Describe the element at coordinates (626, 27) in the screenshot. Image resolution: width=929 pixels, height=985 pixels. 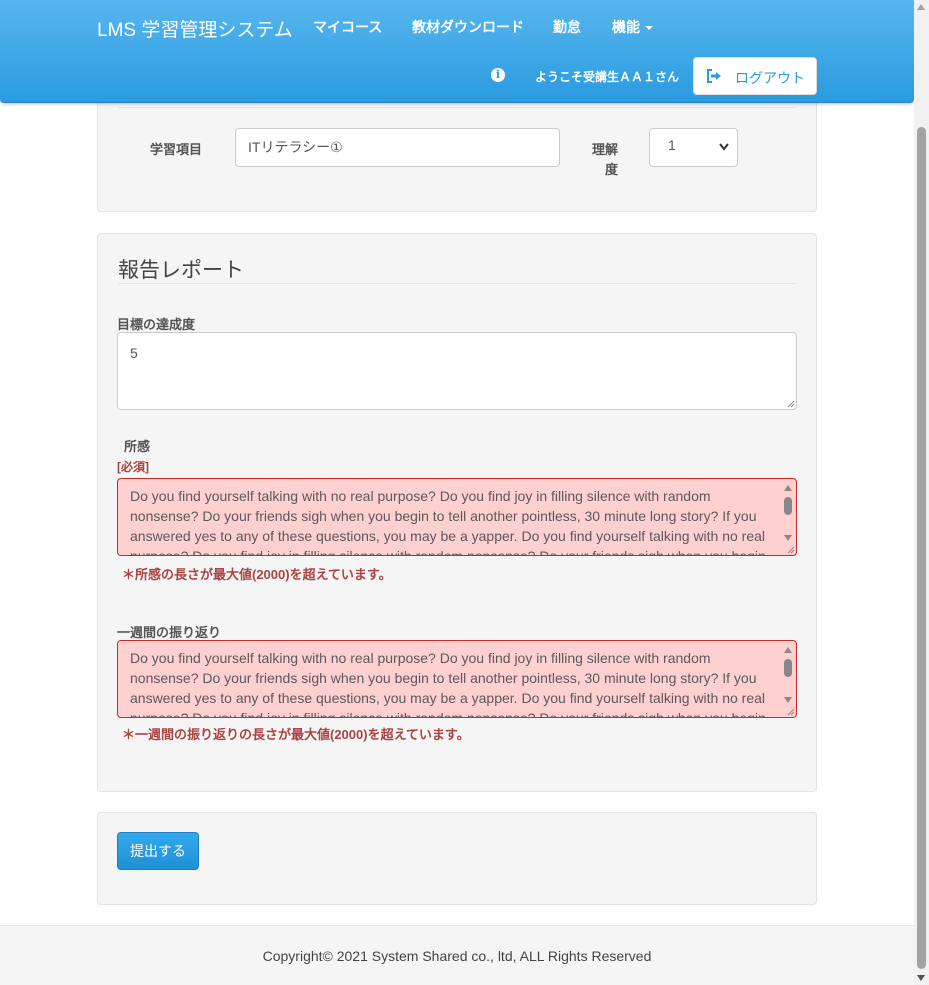
I see `nav-functions-label: 機能` at that location.